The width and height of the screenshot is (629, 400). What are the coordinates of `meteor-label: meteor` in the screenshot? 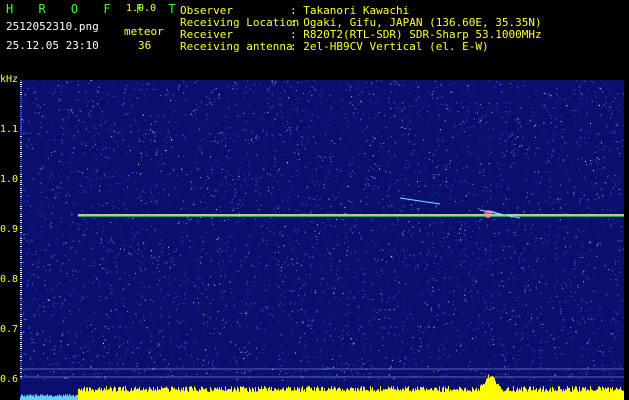 It's located at (144, 31).